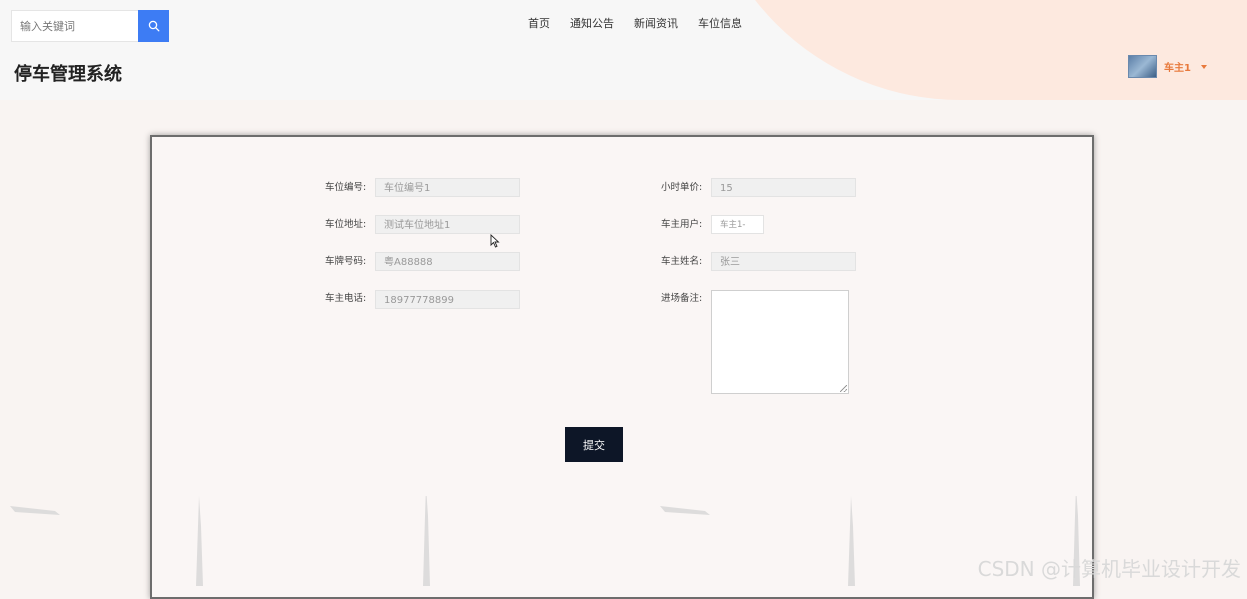 The width and height of the screenshot is (1247, 599). I want to click on label-entry-notes: 进场备注:, so click(682, 298).